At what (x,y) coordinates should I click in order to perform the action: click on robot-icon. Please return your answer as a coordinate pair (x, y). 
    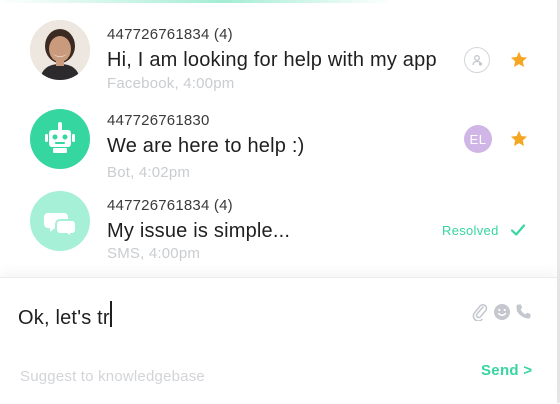
    Looking at the image, I should click on (60, 137).